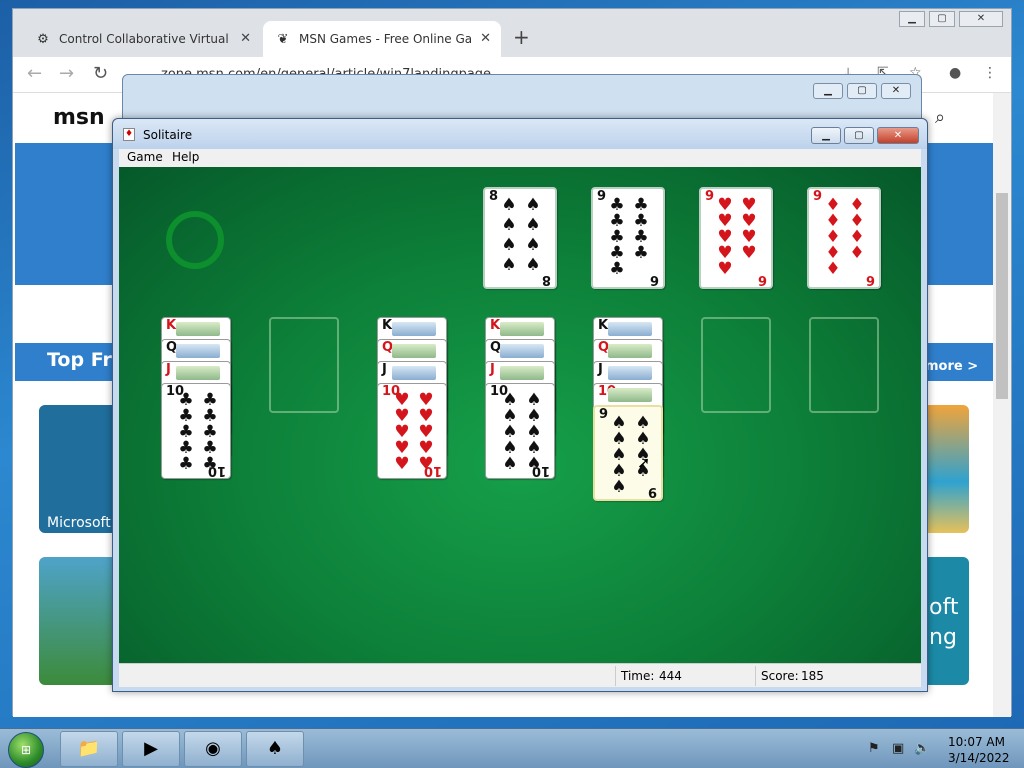 Image resolution: width=1024 pixels, height=768 pixels. I want to click on menu-icon: ⋮, so click(990, 73).